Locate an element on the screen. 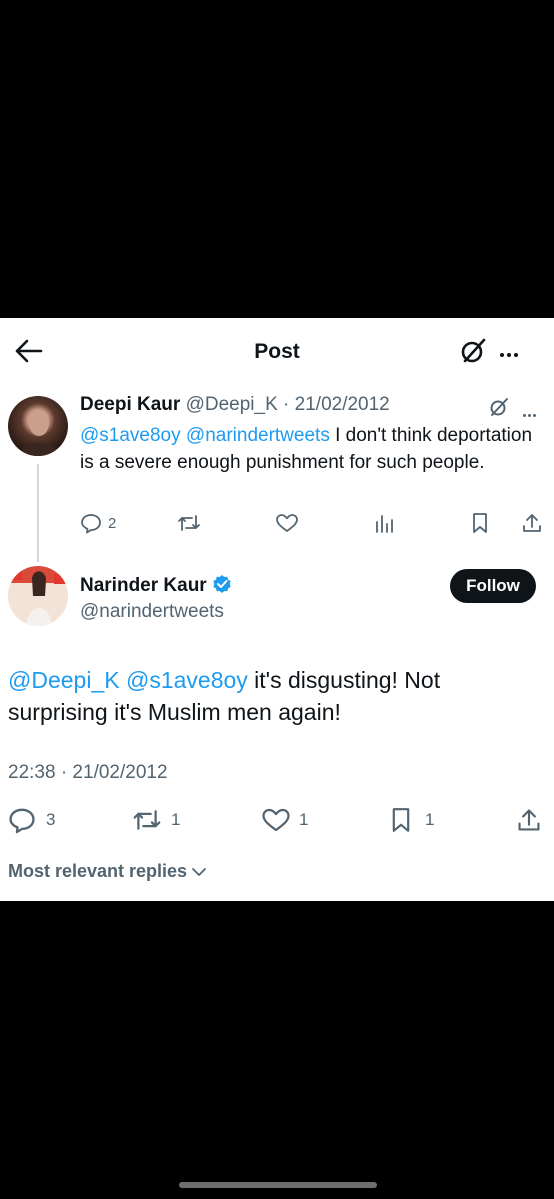 This screenshot has height=1199, width=554. views-button is located at coordinates (384, 523).